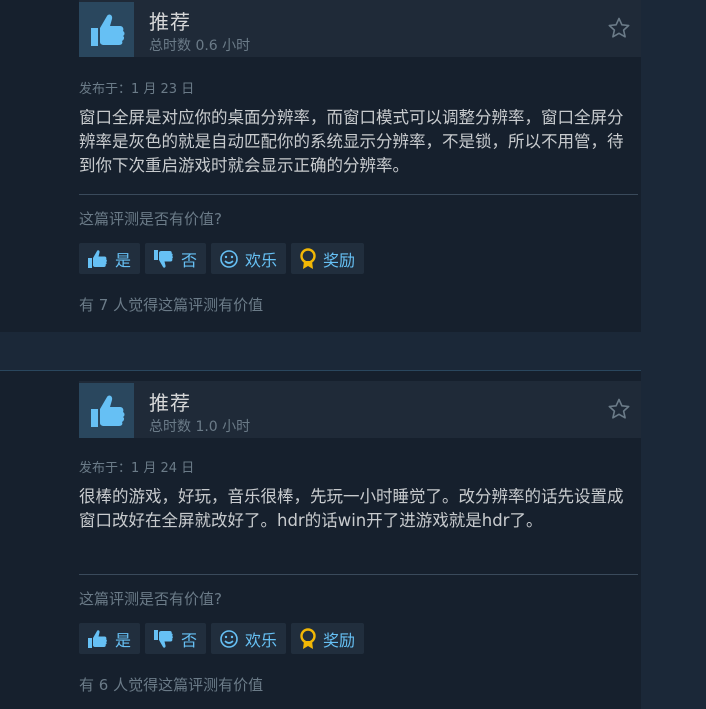 The image size is (706, 709). What do you see at coordinates (360, 28) in the screenshot?
I see `review-header: 推荐 总时数 0.6 小时` at bounding box center [360, 28].